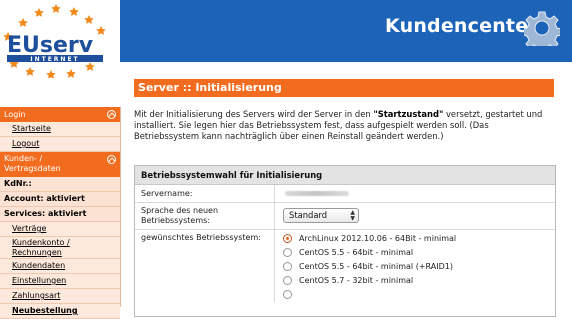 This screenshot has height=319, width=572. I want to click on services-status: Services: aktiviert, so click(60, 214).